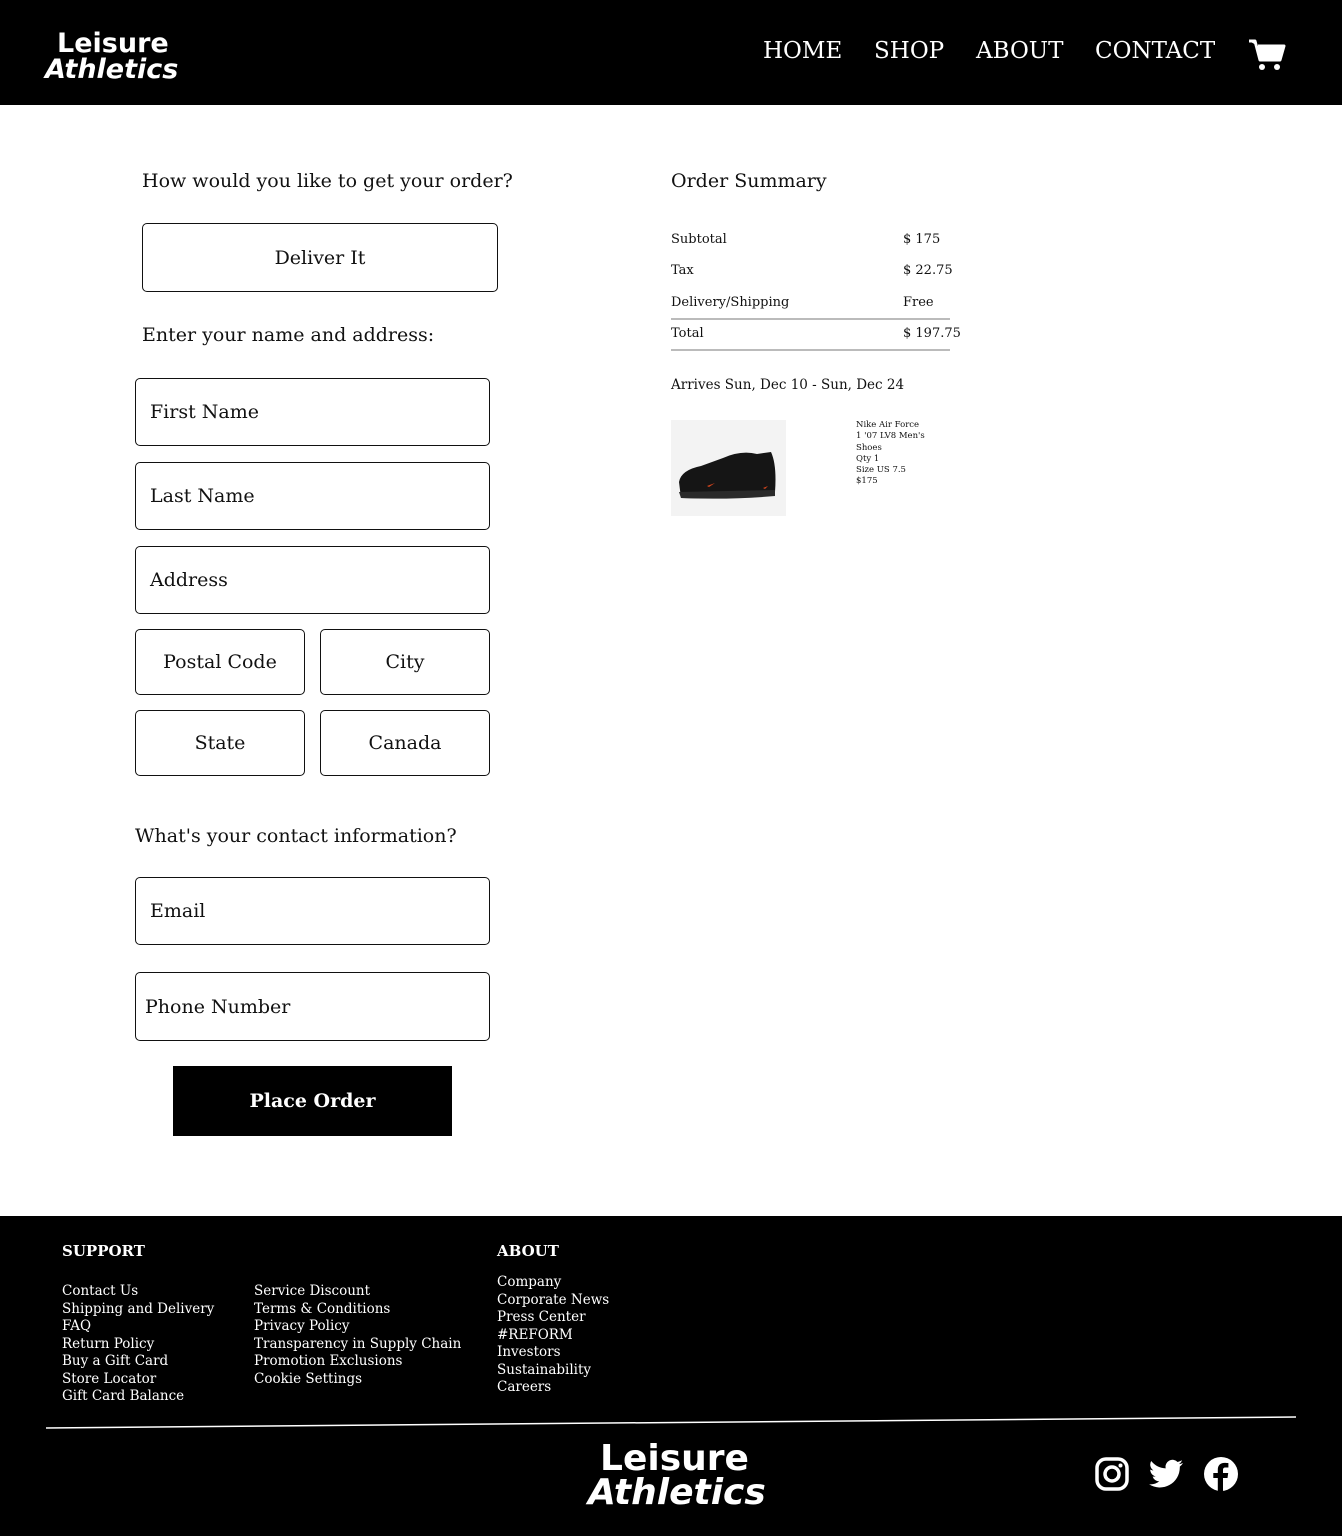 This screenshot has width=1342, height=1536. Describe the element at coordinates (1221, 1474) in the screenshot. I see `facebook-icon` at that location.